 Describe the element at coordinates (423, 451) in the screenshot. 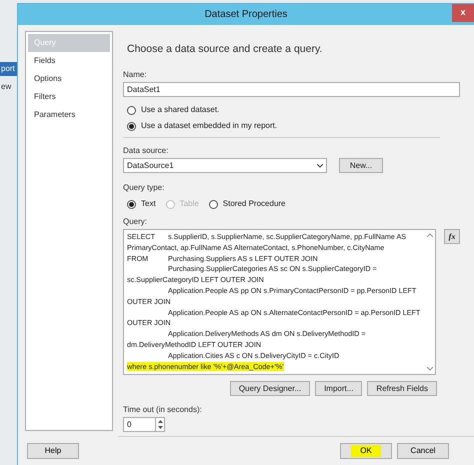

I see `dialog-button: Cancel` at that location.